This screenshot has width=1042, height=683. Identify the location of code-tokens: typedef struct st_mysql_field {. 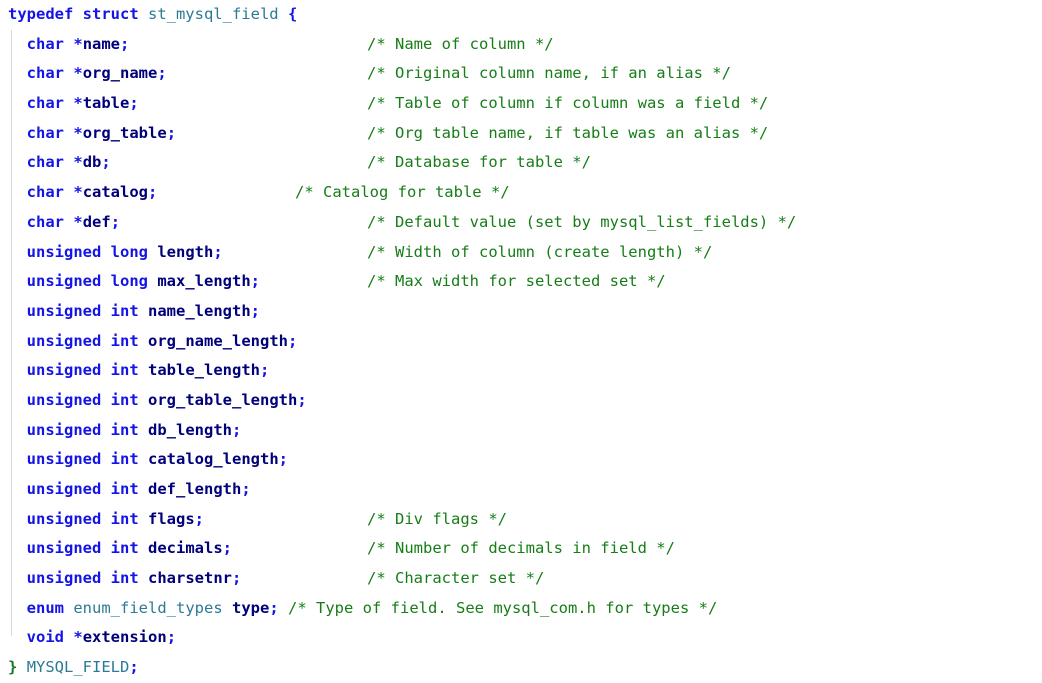
(152, 14).